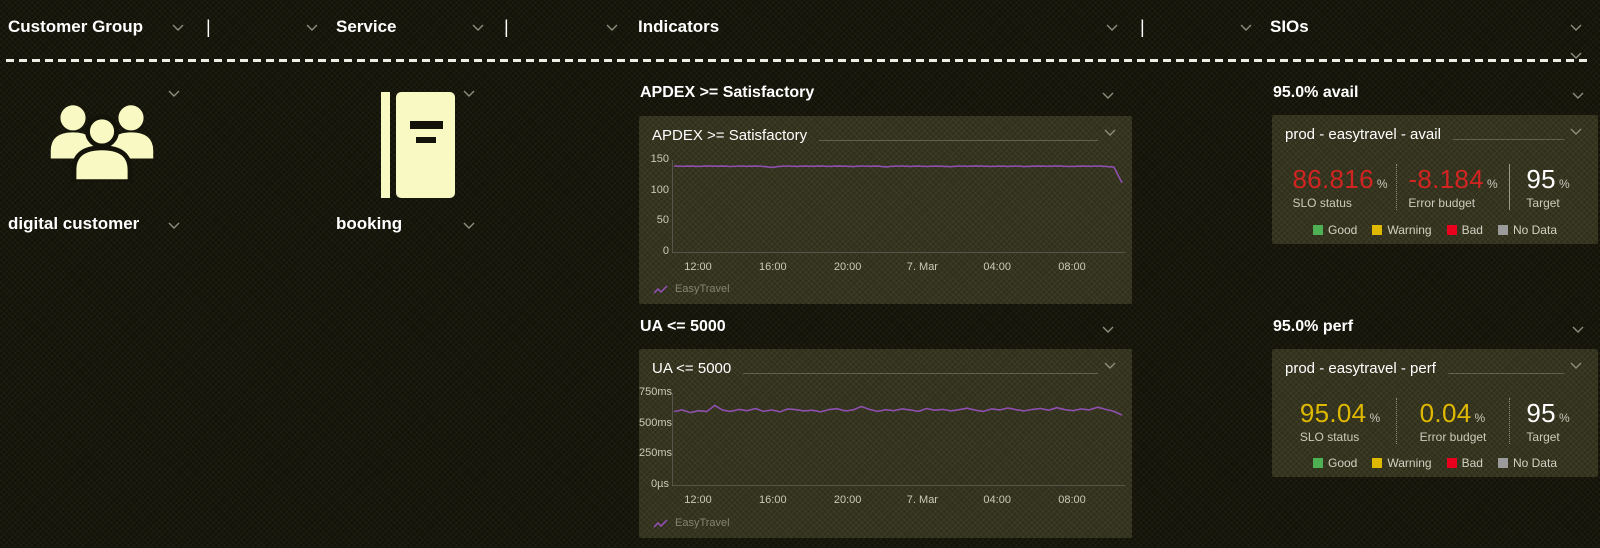 The image size is (1600, 548). Describe the element at coordinates (662, 220) in the screenshot. I see `y-axis-tick: 50` at that location.